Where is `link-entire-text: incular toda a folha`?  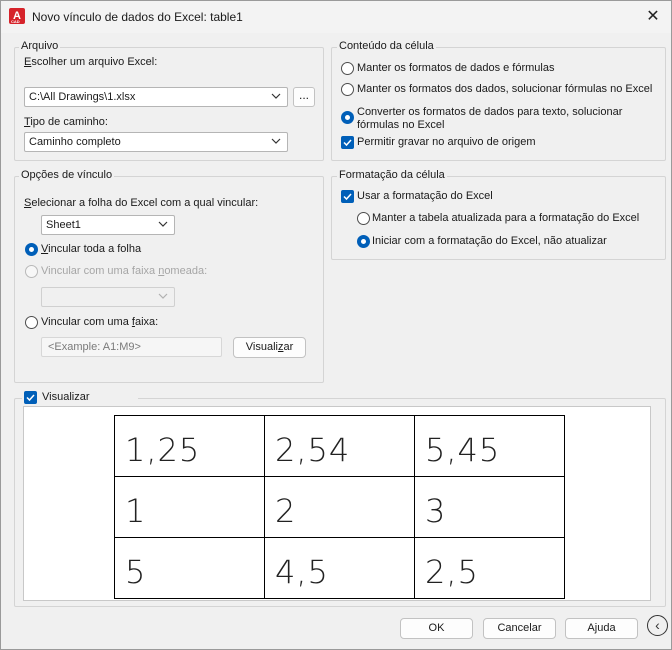
link-entire-text: incular toda a folha is located at coordinates (95, 249).